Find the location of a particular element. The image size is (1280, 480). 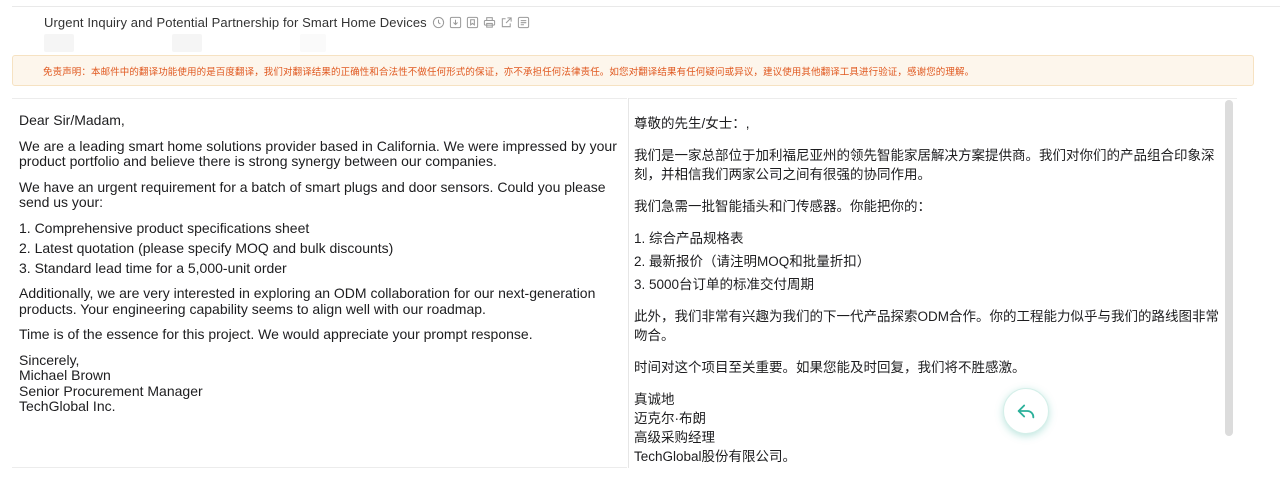

open-external-icon is located at coordinates (507, 22).